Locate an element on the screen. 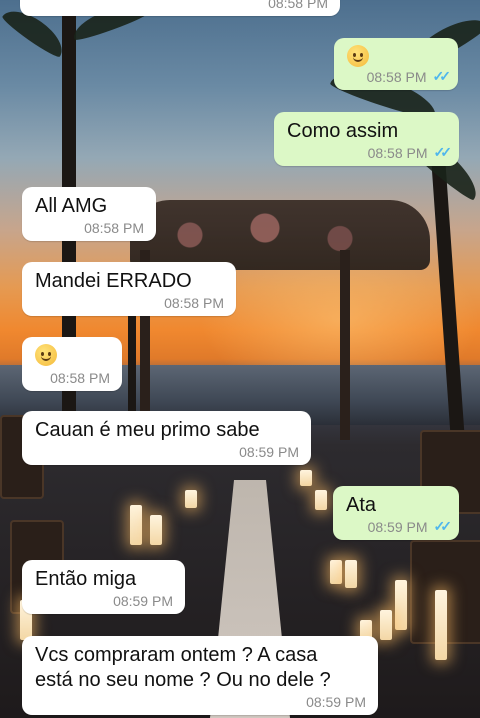 The image size is (480, 718). outgoing-message: 08:58 PM ✓✓ is located at coordinates (396, 64).